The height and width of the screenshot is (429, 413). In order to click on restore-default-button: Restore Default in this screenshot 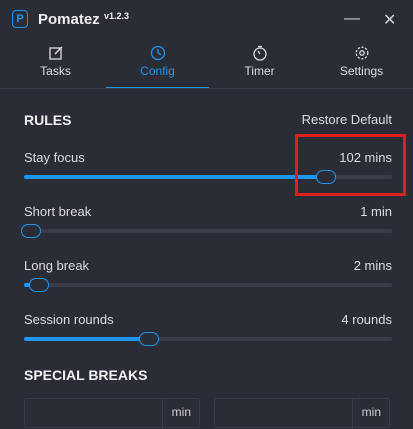, I will do `click(347, 119)`.